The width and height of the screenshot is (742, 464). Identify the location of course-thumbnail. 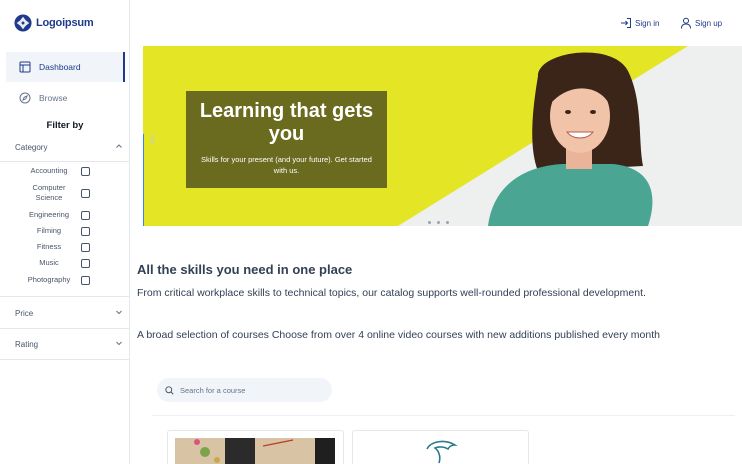
(255, 451).